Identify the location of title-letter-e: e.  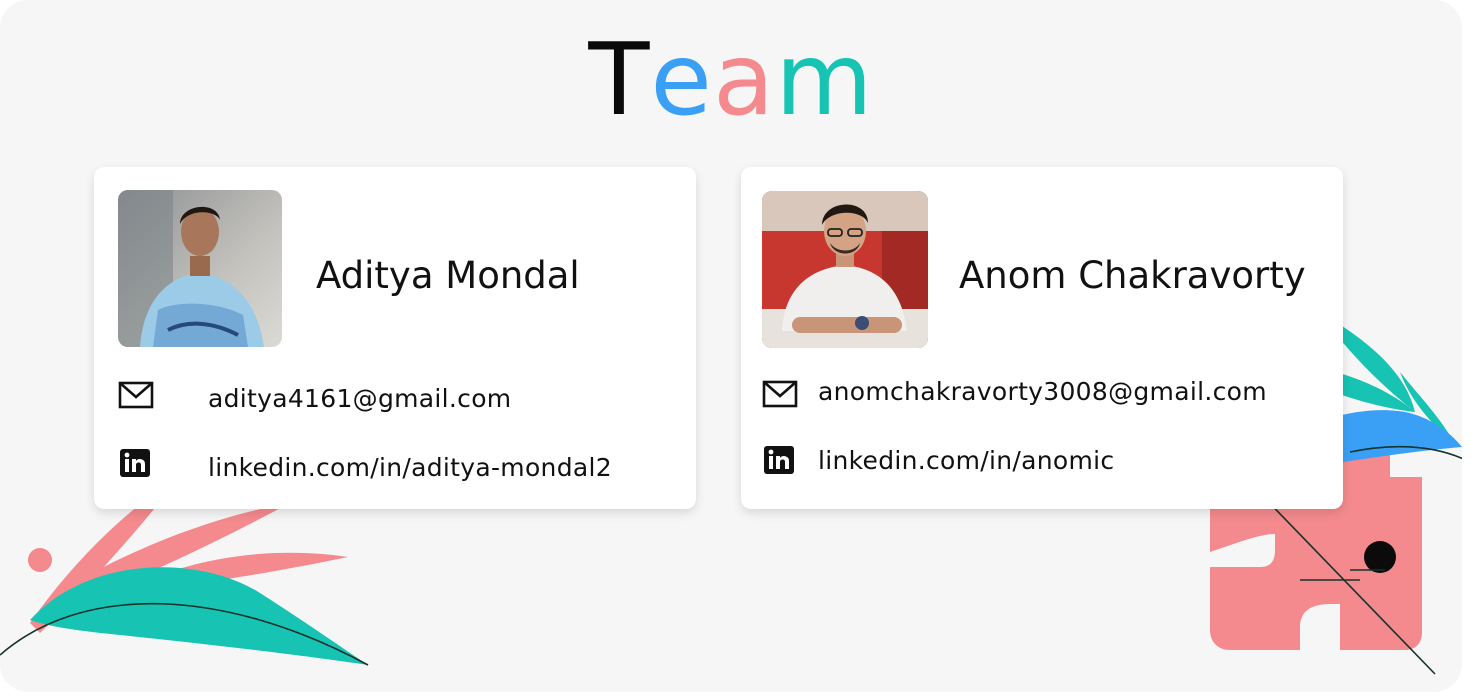
(681, 79).